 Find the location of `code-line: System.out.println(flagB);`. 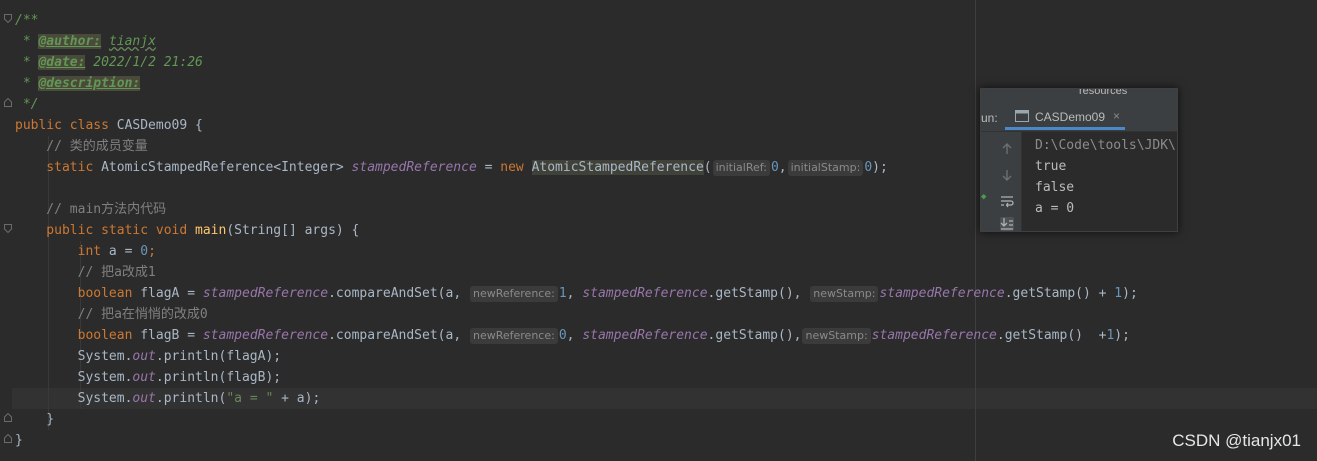

code-line: System.out.println(flagB); is located at coordinates (148, 377).